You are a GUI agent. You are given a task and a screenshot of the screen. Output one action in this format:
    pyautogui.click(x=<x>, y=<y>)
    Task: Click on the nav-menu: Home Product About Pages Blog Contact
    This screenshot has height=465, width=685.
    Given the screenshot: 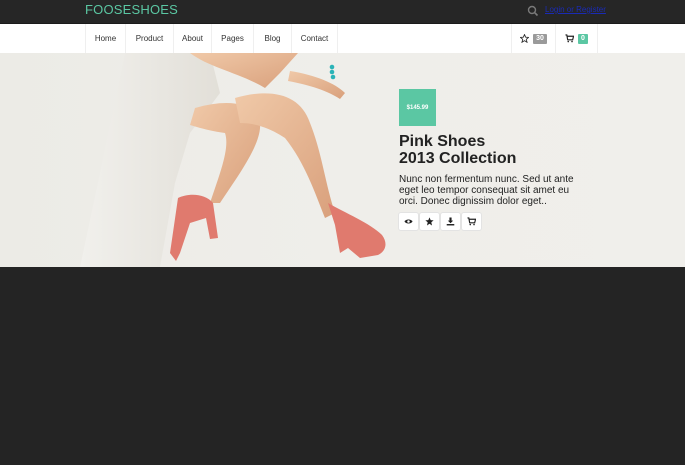 What is the action you would take?
    pyautogui.click(x=211, y=38)
    